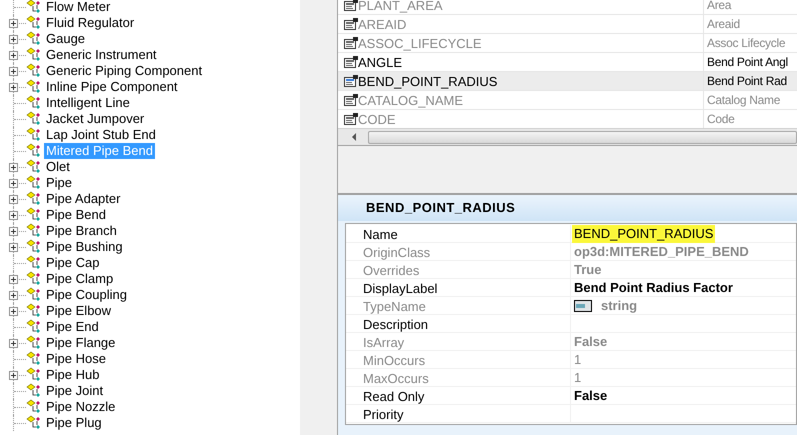  I want to click on tree-item: Pipe Nozzle, so click(81, 407).